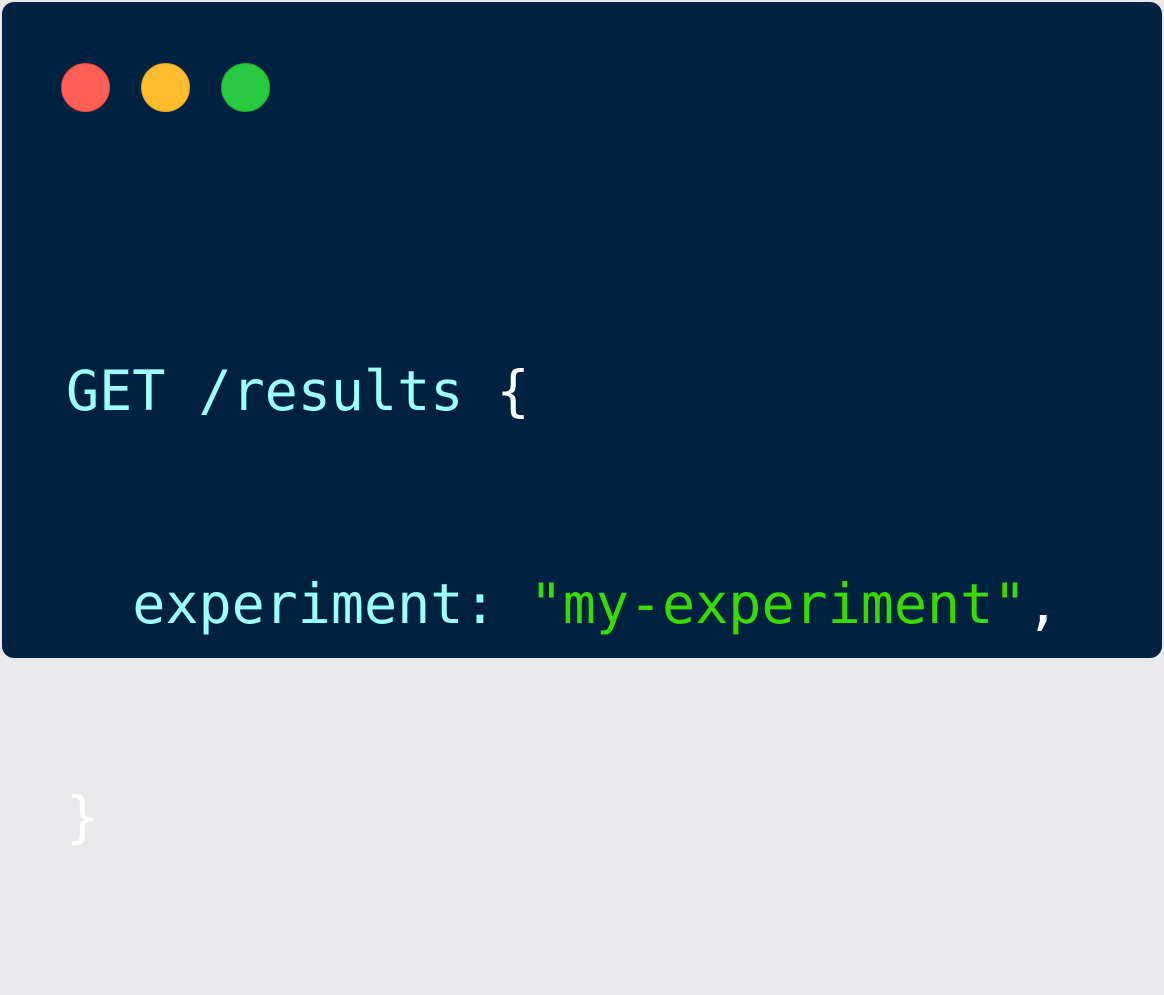 This screenshot has height=995, width=1164. What do you see at coordinates (165, 87) in the screenshot?
I see `minimize-dot-icon` at bounding box center [165, 87].